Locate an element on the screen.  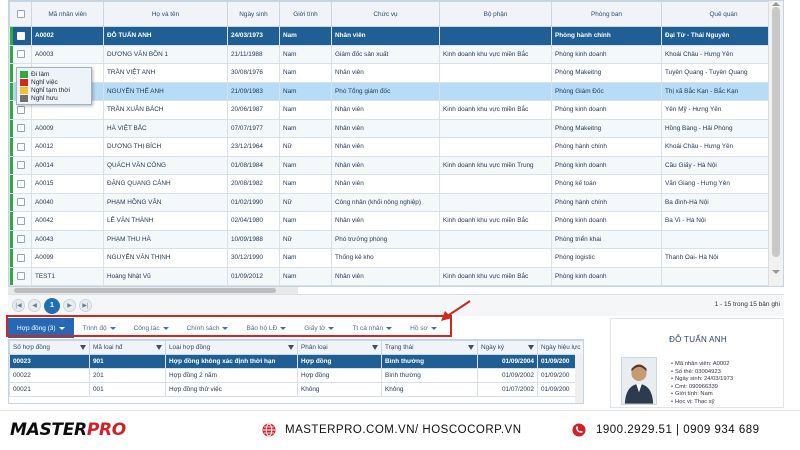
phone-contact: 1900.2929.51 | 0909 934 689 is located at coordinates (666, 430).